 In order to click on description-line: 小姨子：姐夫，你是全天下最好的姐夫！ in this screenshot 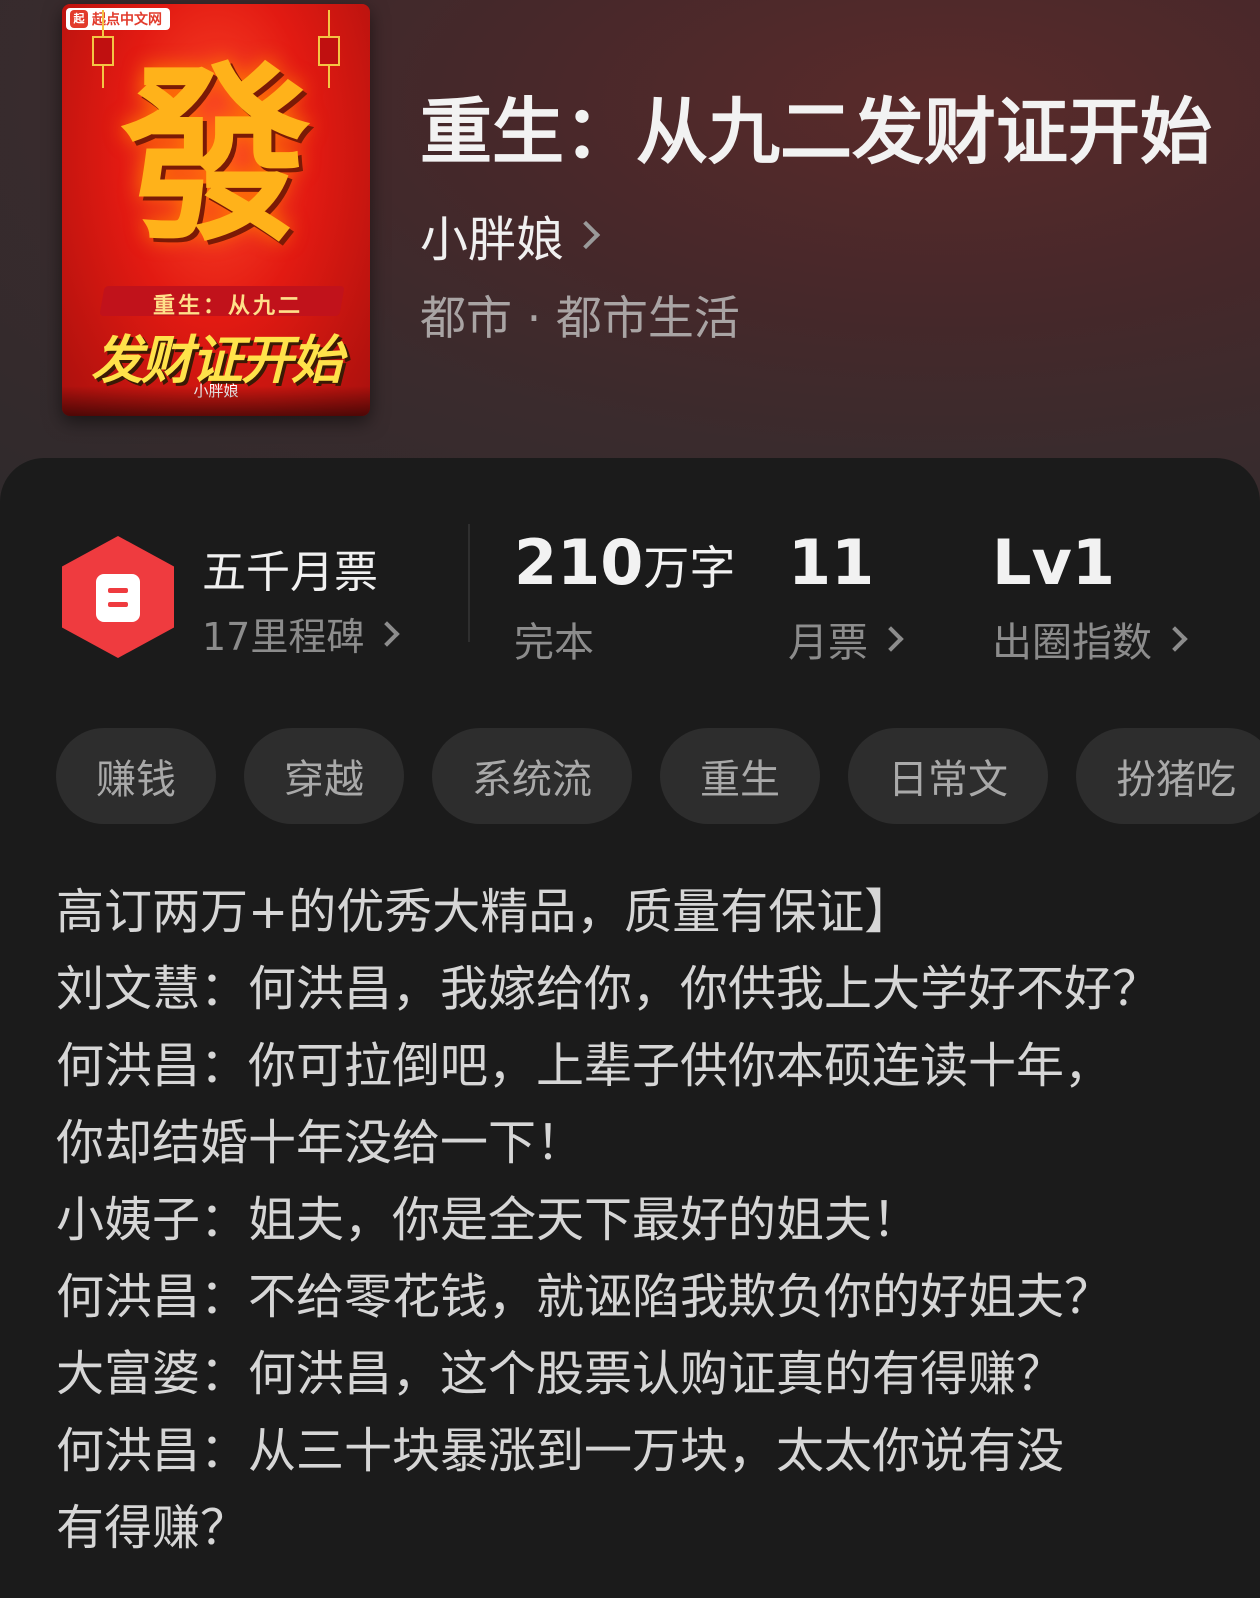, I will do `click(488, 1220)`.